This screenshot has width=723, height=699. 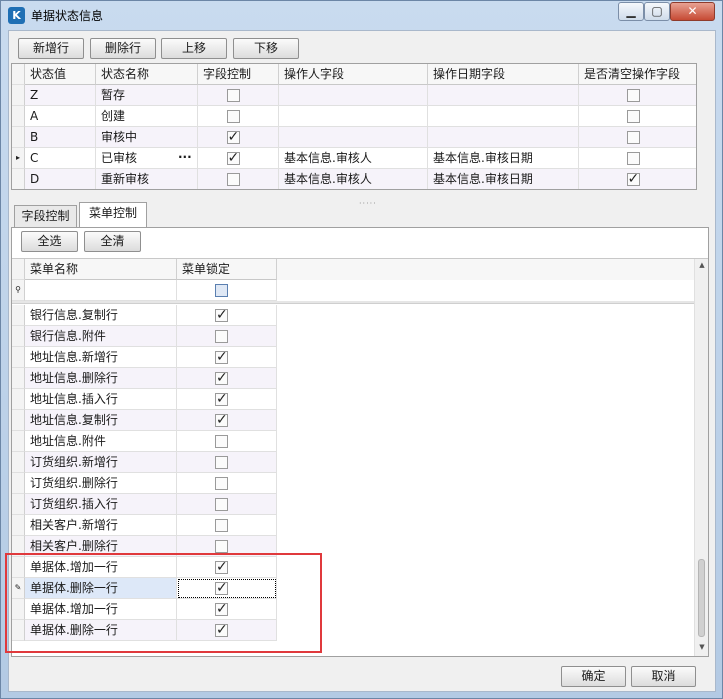 I want to click on scroll-down-icon: ▼, so click(x=702, y=647).